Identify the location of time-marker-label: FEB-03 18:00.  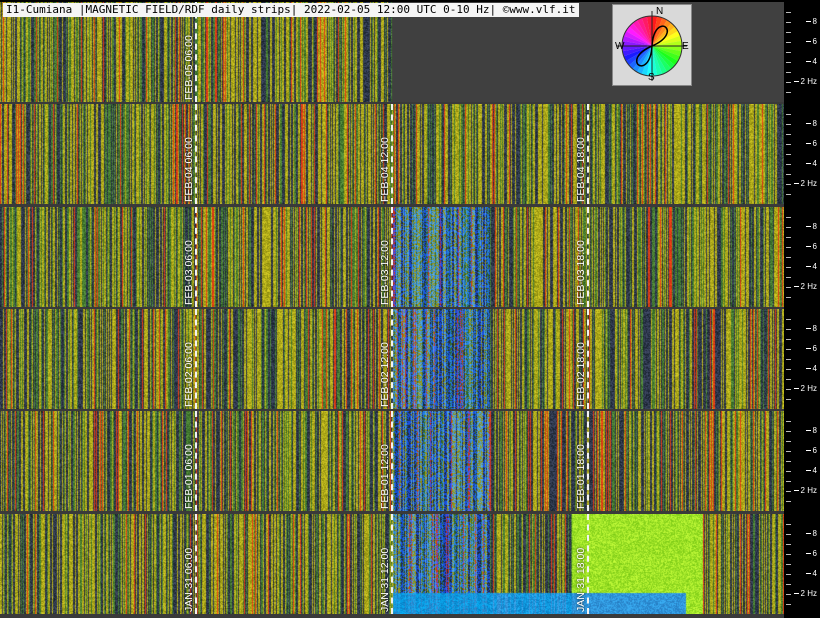
(581, 272).